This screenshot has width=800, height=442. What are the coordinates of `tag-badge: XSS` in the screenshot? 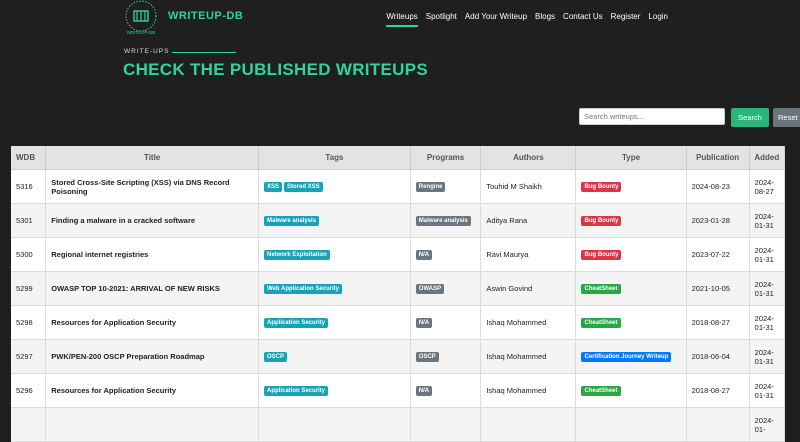 It's located at (272, 187).